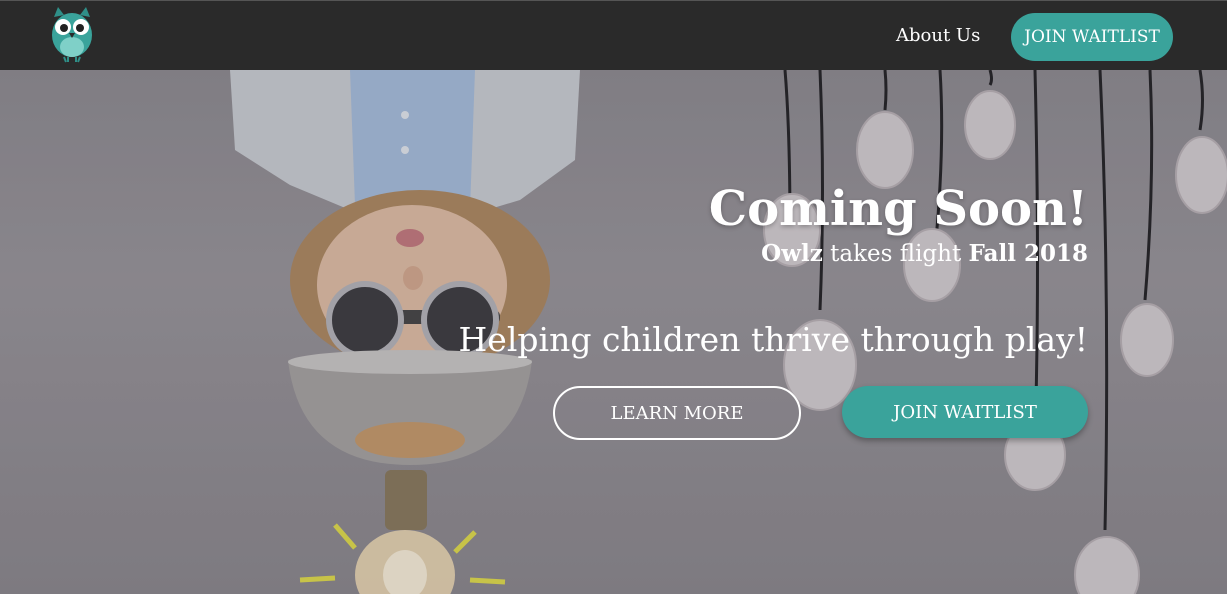  What do you see at coordinates (1092, 37) in the screenshot?
I see `nav-join-waitlist-button: JOIN WAITLIST` at bounding box center [1092, 37].